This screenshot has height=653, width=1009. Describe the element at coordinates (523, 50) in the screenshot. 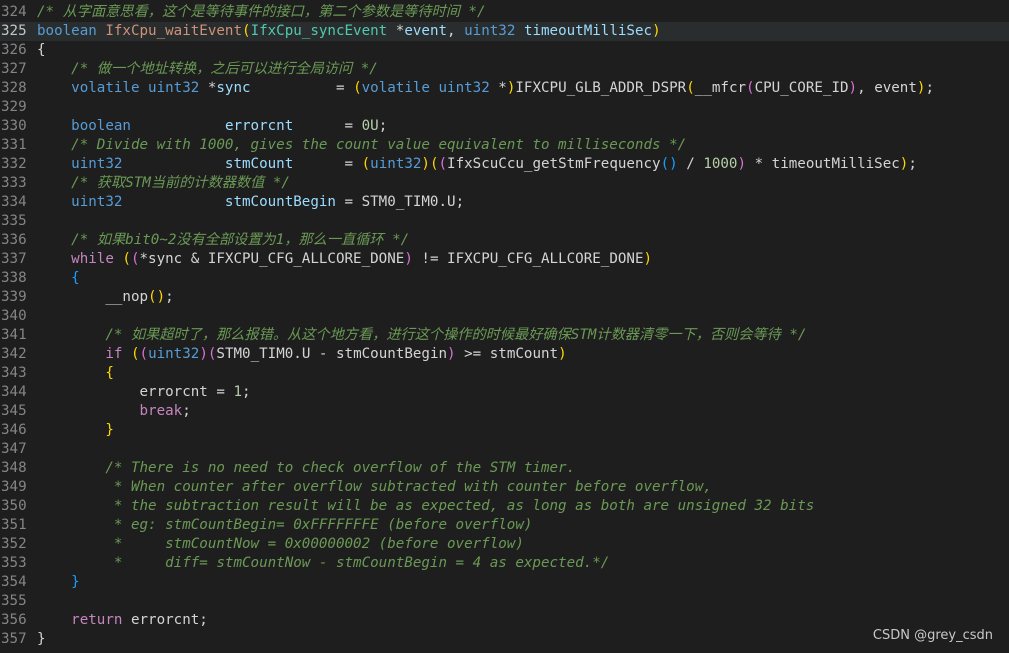

I see `line-code: {` at that location.